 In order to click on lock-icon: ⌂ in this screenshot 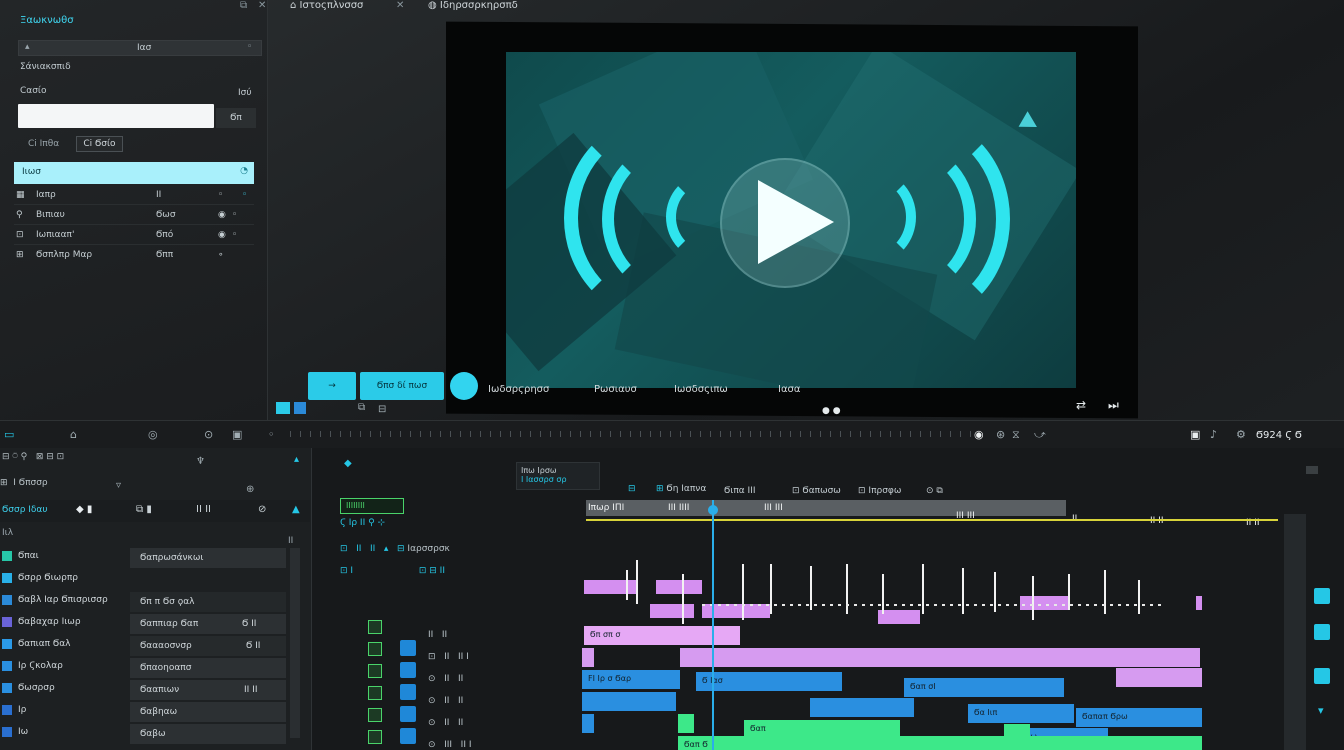, I will do `click(73, 434)`.